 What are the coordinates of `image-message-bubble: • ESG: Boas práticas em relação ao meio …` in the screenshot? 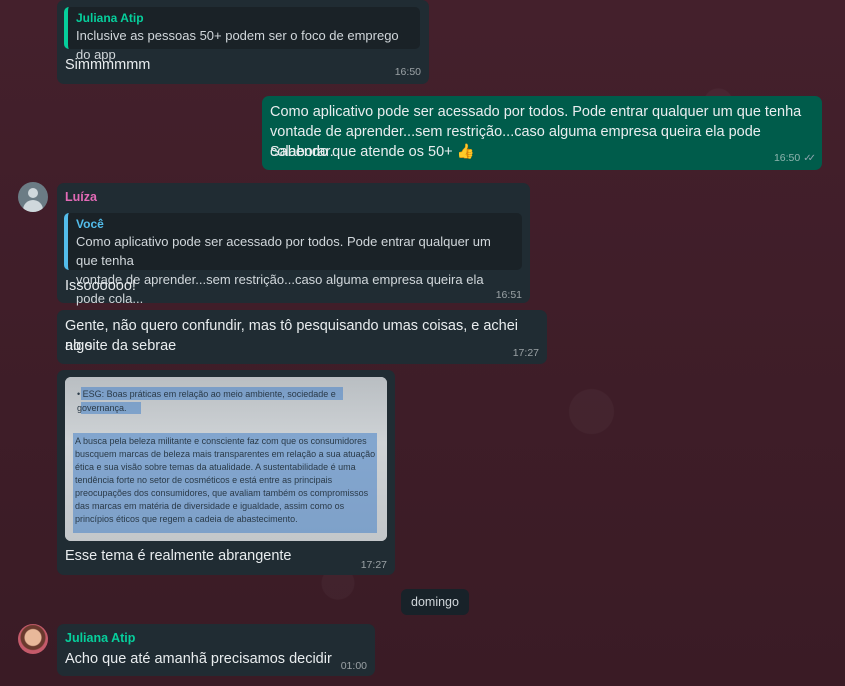 It's located at (226, 472).